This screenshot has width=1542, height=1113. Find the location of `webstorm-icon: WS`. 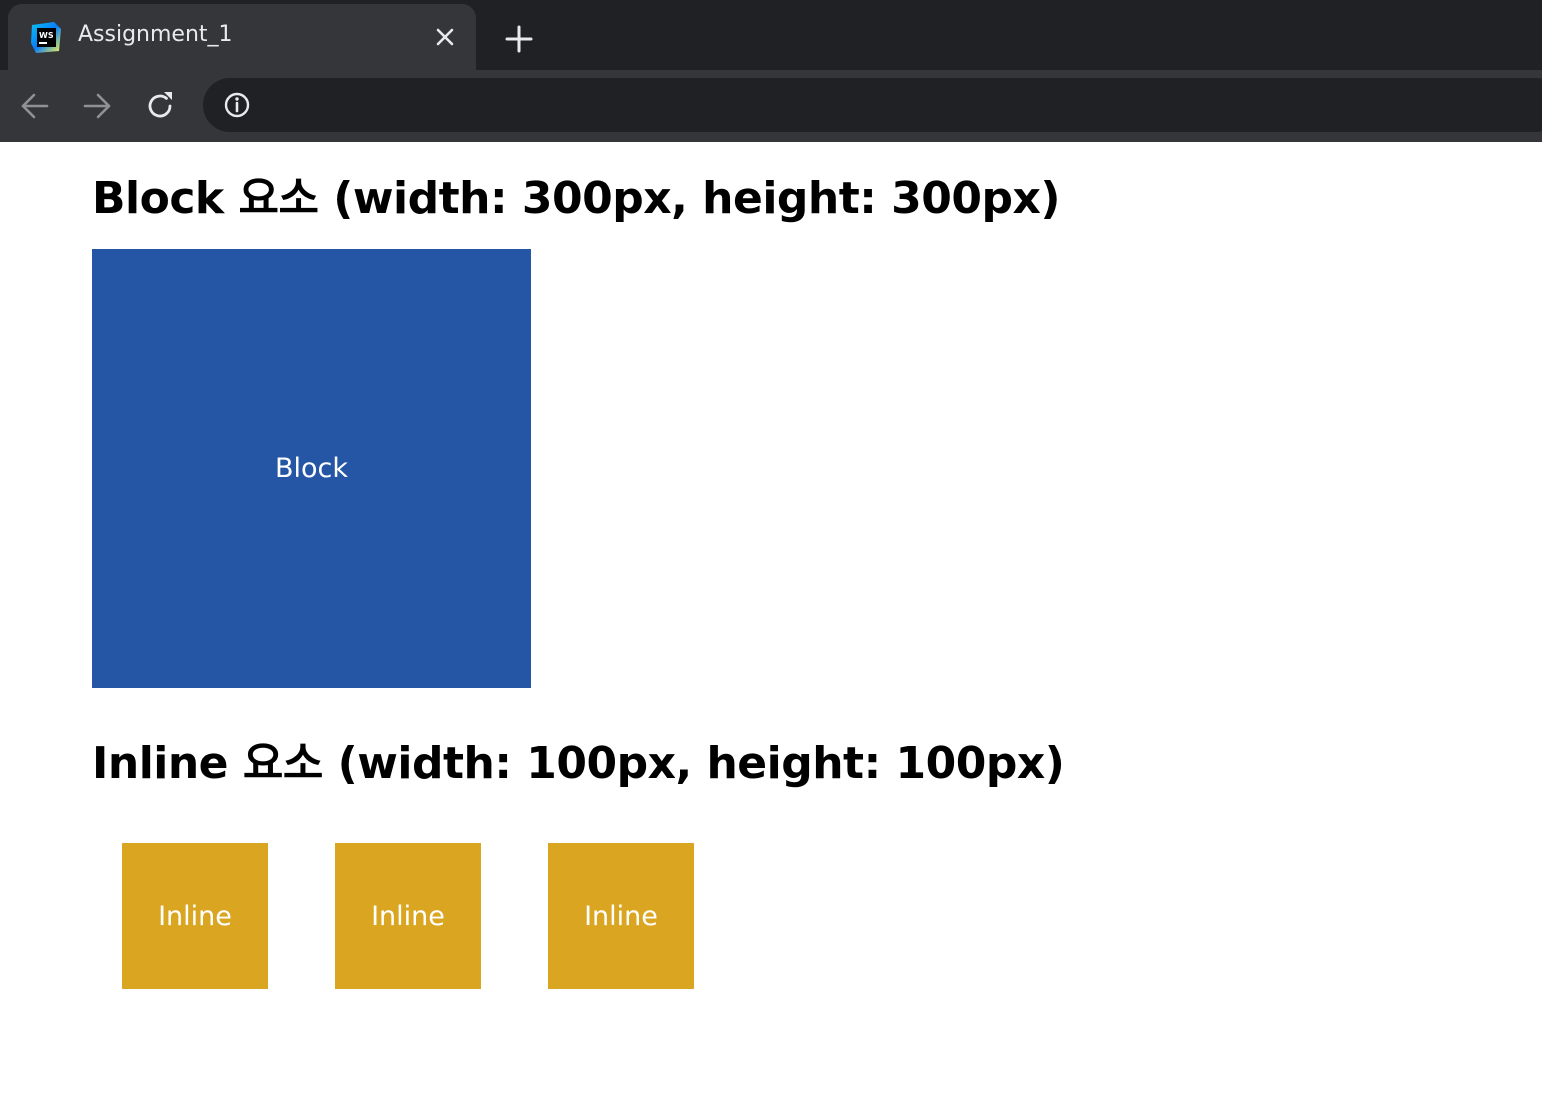

webstorm-icon: WS is located at coordinates (46, 37).